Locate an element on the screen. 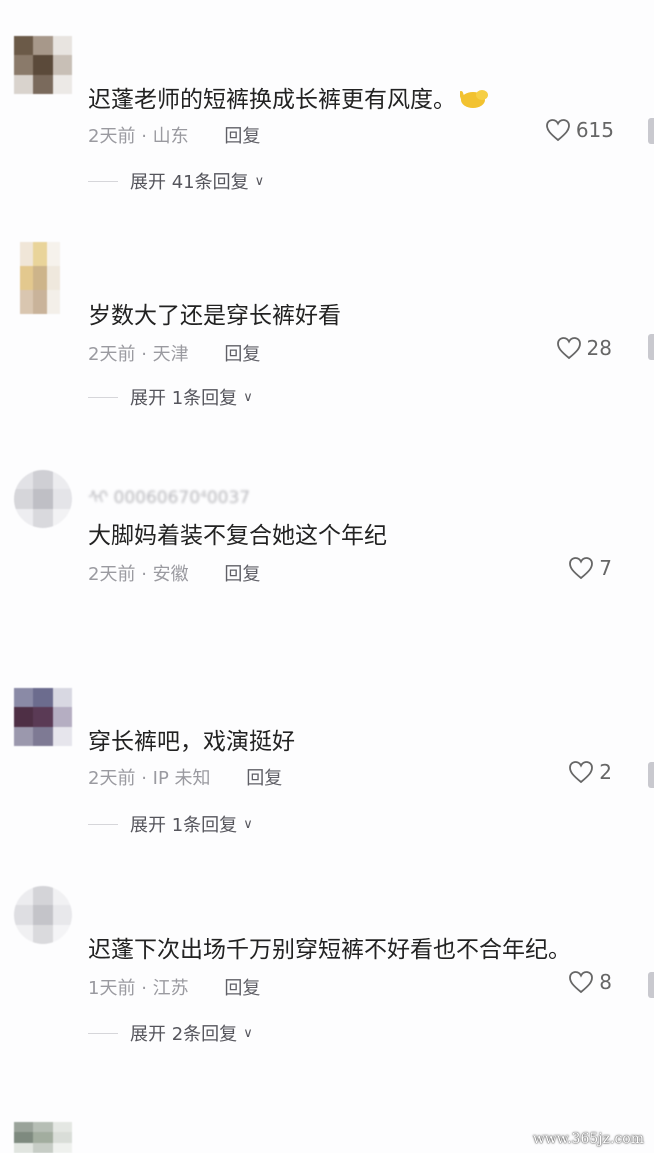  like-button: 28 is located at coordinates (584, 348).